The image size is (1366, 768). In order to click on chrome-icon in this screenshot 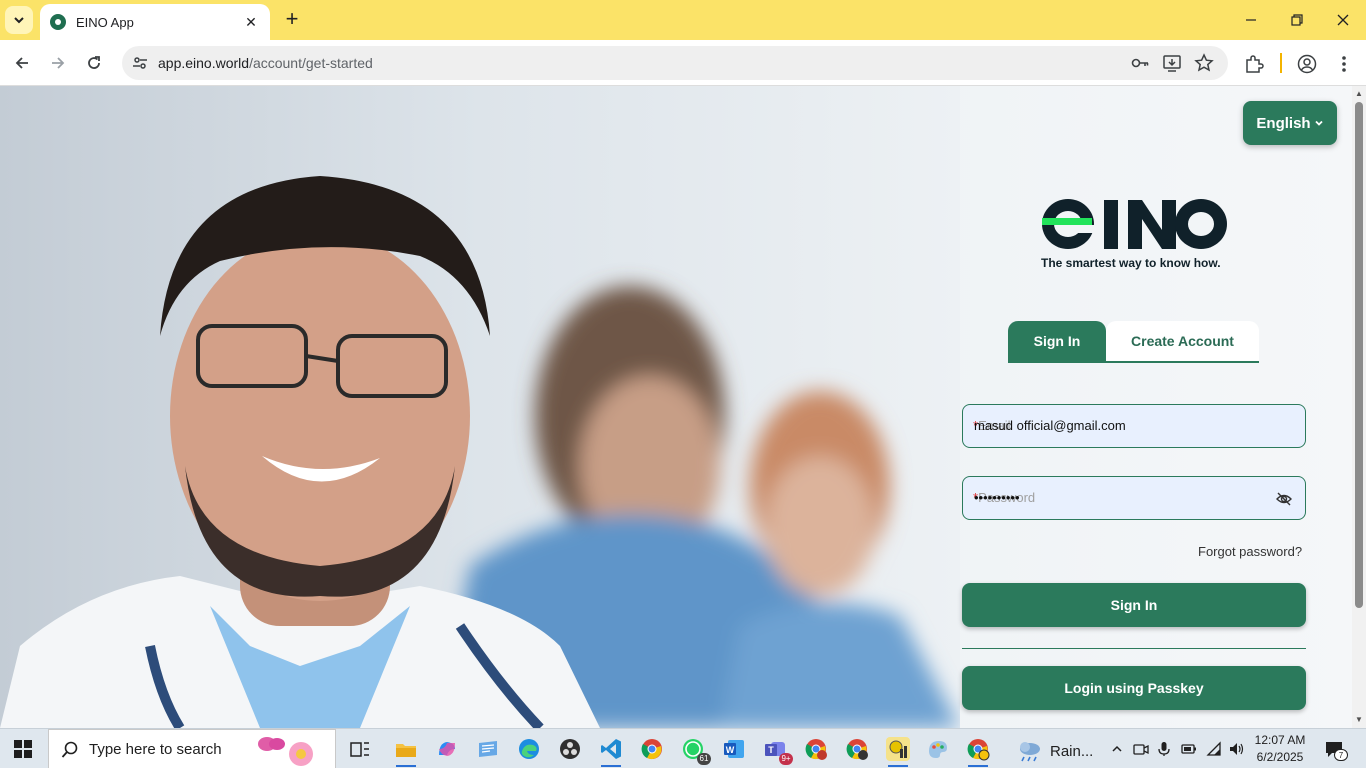, I will do `click(652, 749)`.